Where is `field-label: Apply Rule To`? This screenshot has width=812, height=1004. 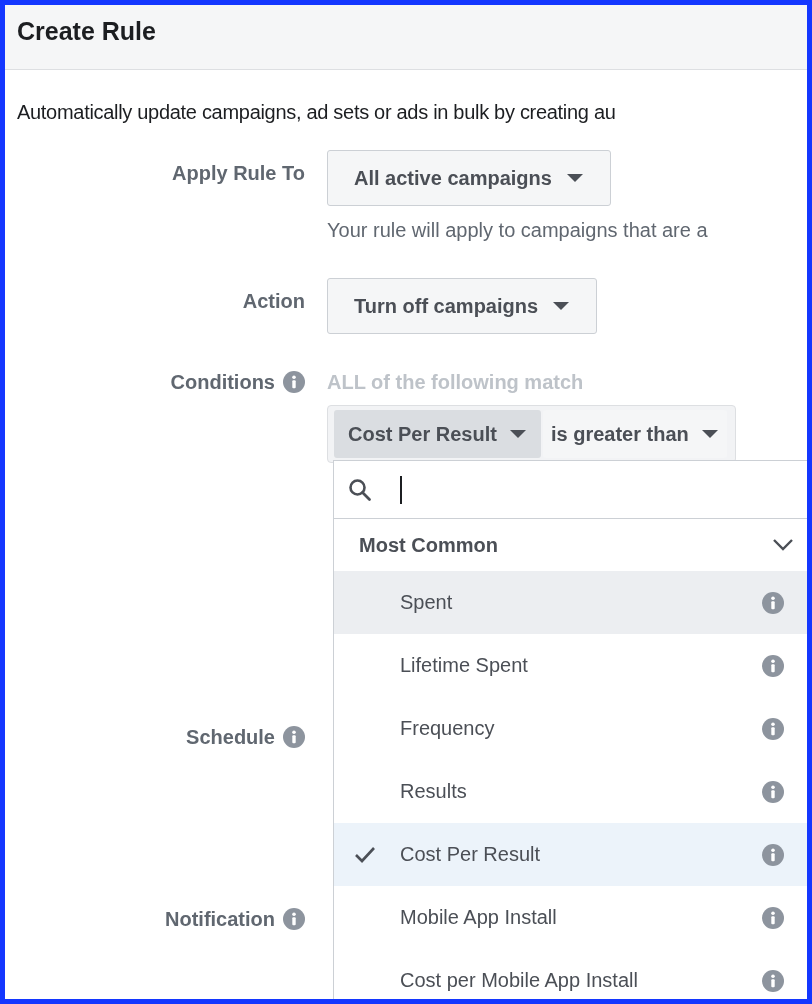 field-label: Apply Rule To is located at coordinates (238, 173).